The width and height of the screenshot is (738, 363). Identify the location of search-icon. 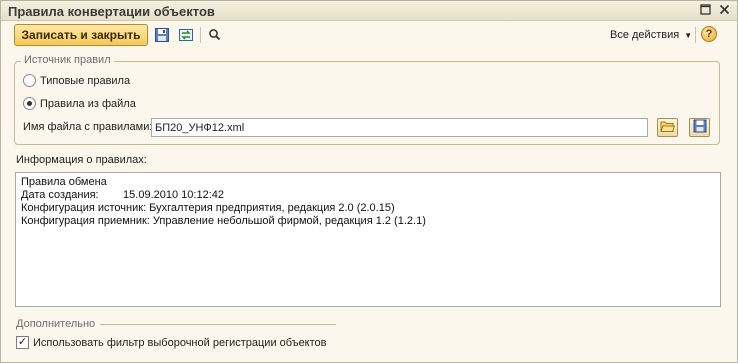
(215, 35).